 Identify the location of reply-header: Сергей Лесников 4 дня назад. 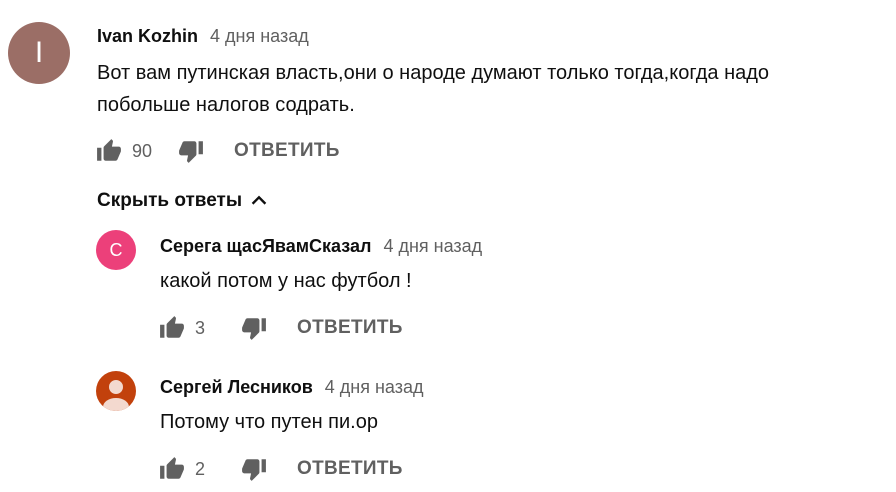
(291, 387).